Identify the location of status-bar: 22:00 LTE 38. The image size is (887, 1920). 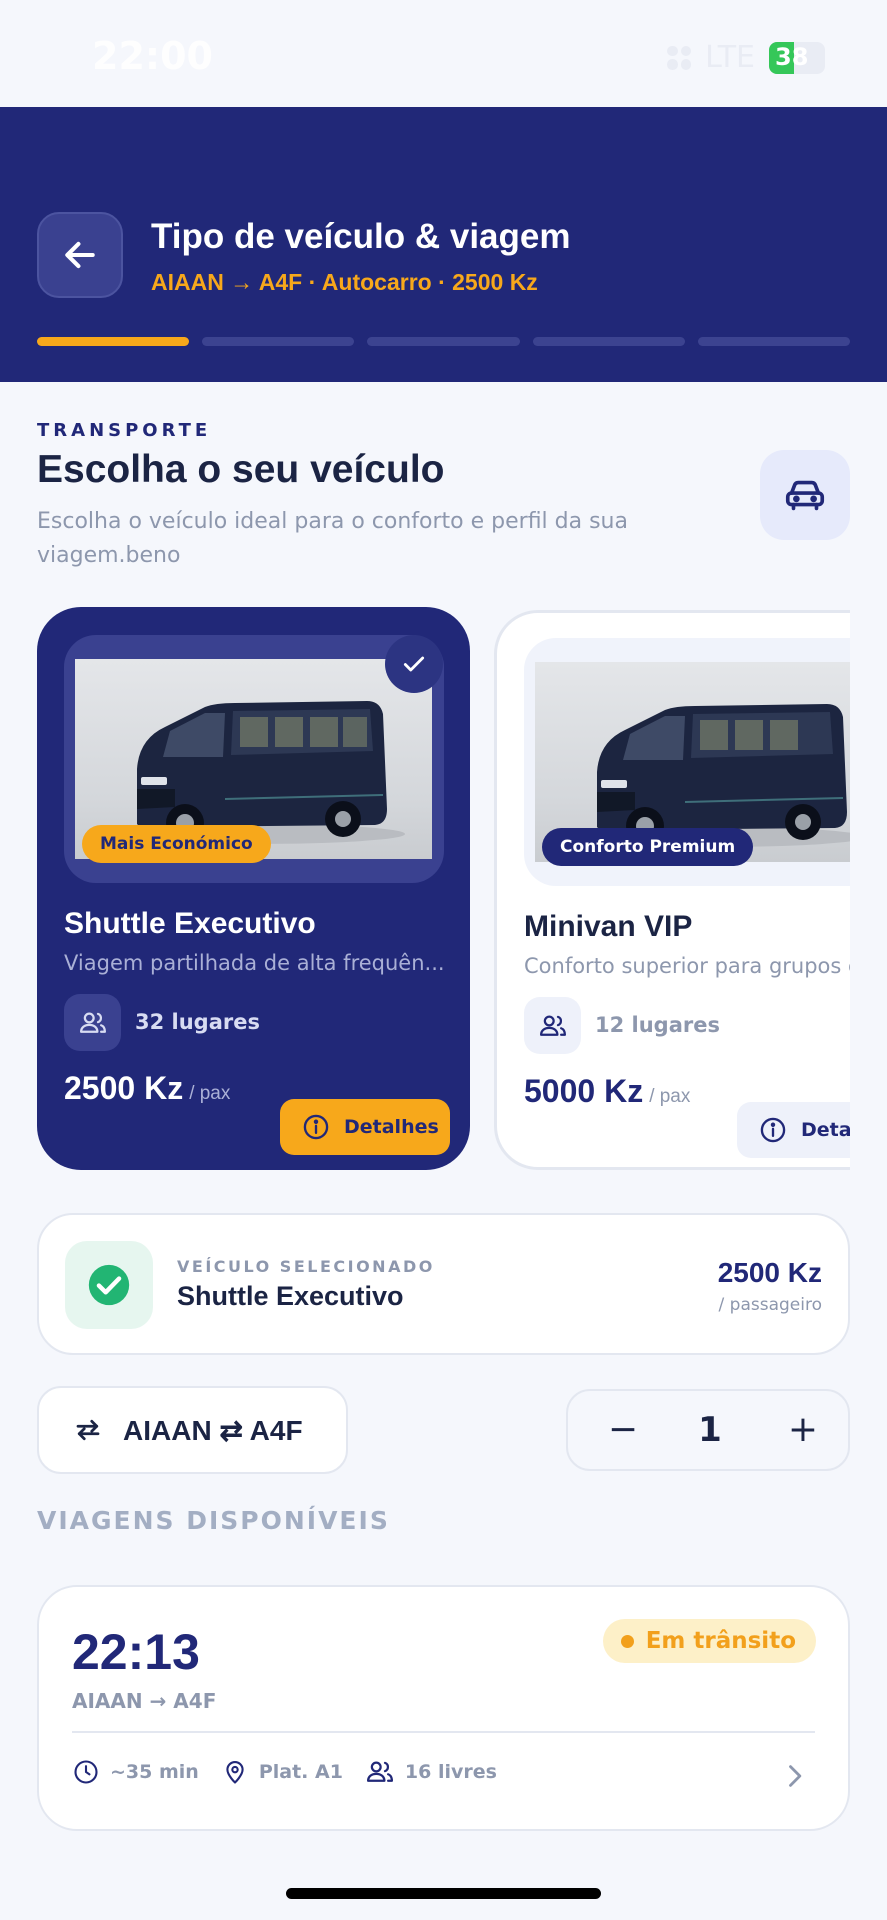
(443, 53).